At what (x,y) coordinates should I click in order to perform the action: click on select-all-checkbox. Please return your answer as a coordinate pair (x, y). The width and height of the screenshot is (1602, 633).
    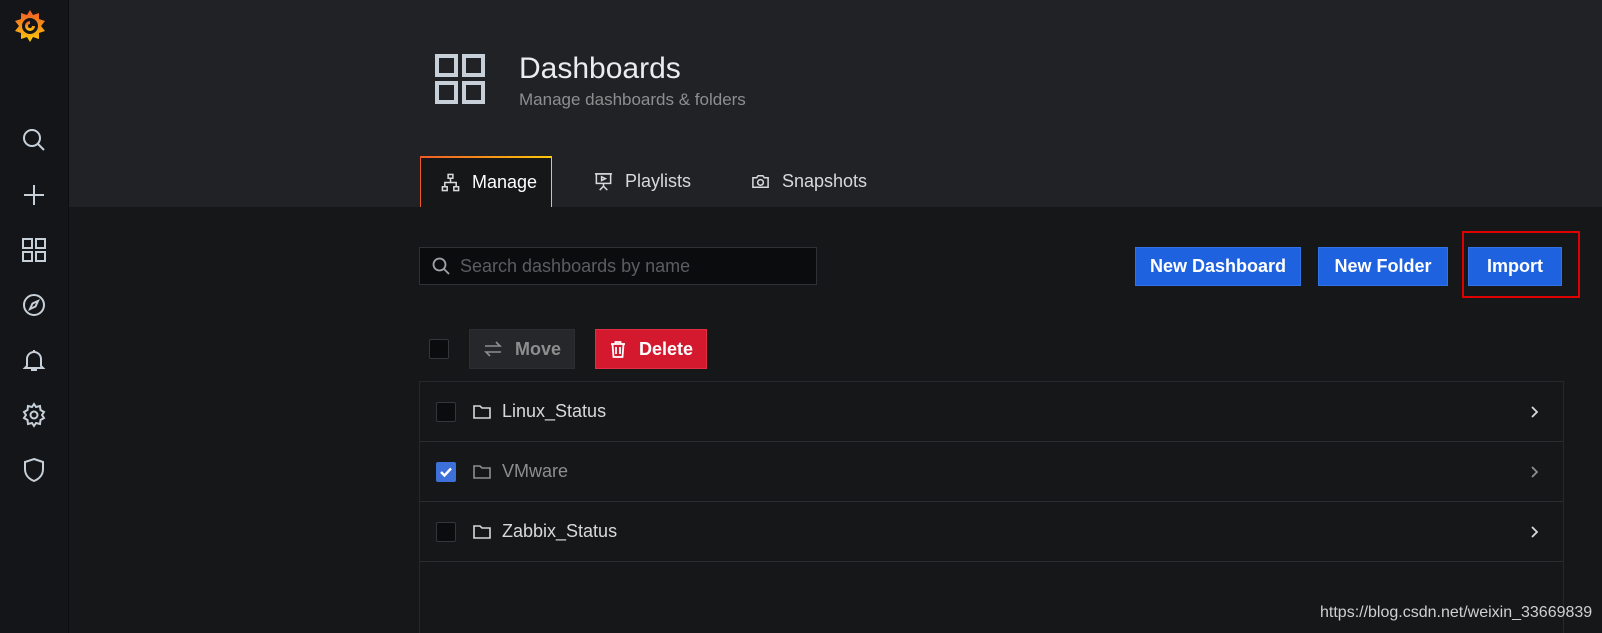
    Looking at the image, I should click on (439, 349).